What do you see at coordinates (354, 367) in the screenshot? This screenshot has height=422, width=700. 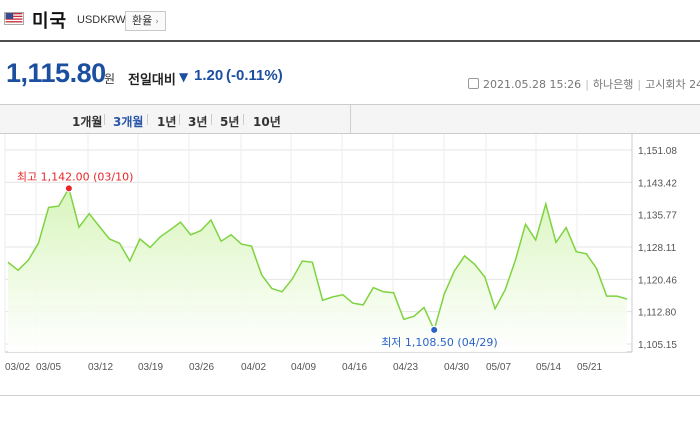 I see `x-tick-label: 04/16` at bounding box center [354, 367].